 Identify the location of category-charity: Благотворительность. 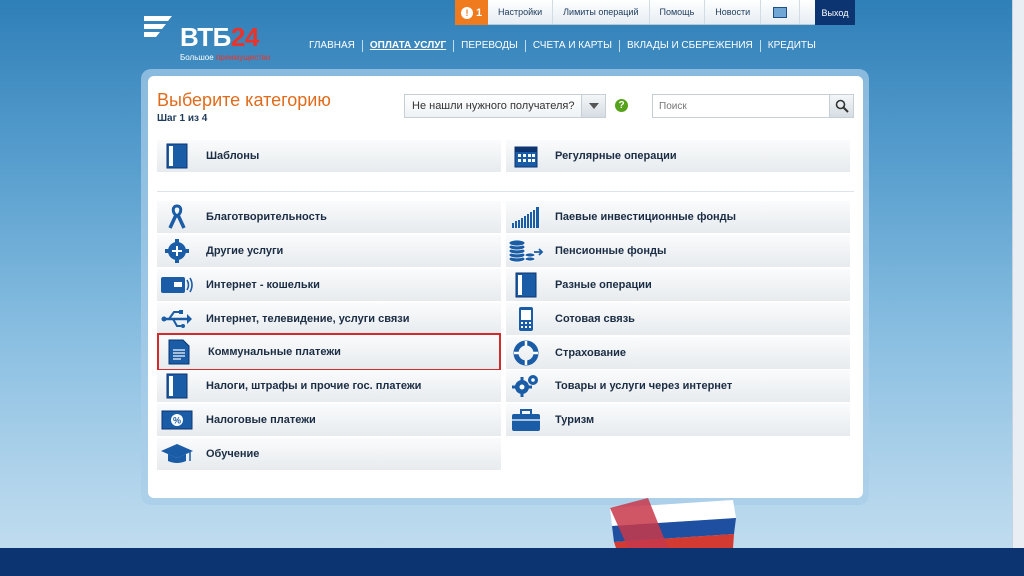
(329, 217).